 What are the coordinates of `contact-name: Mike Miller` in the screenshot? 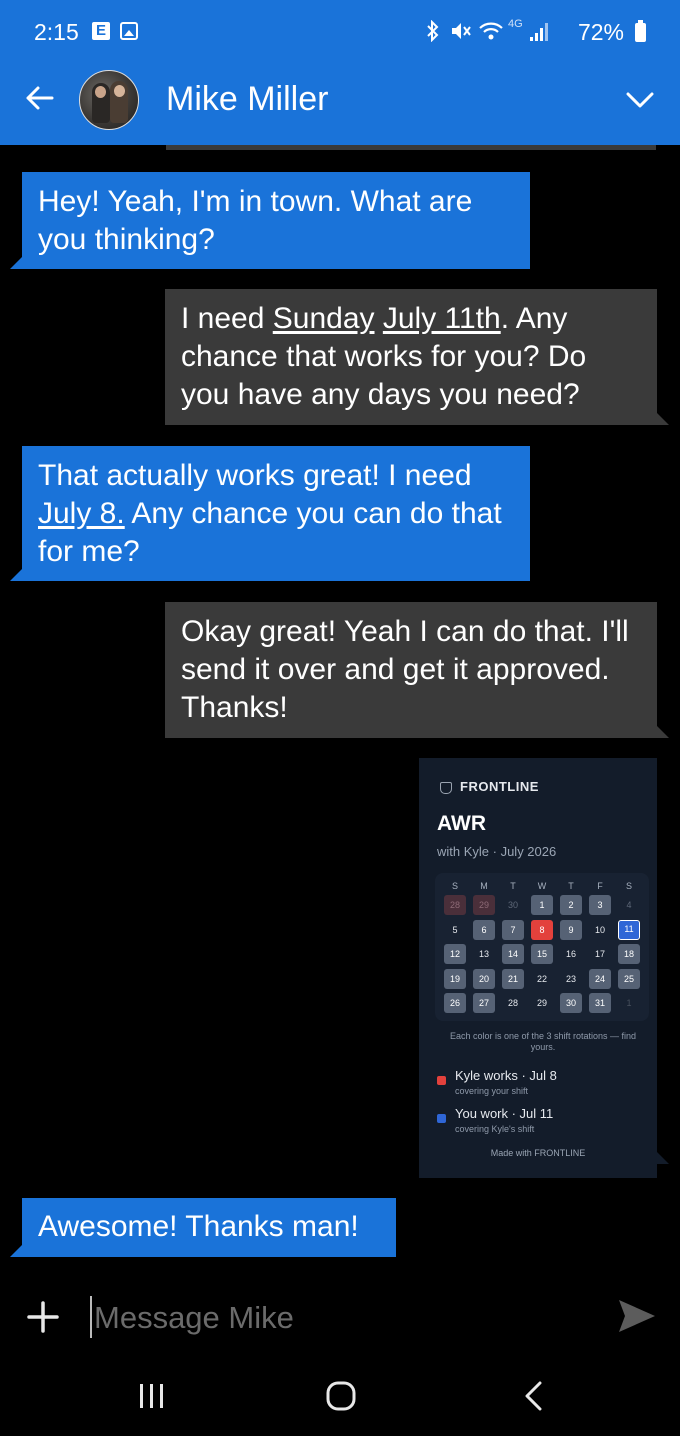 It's located at (247, 99).